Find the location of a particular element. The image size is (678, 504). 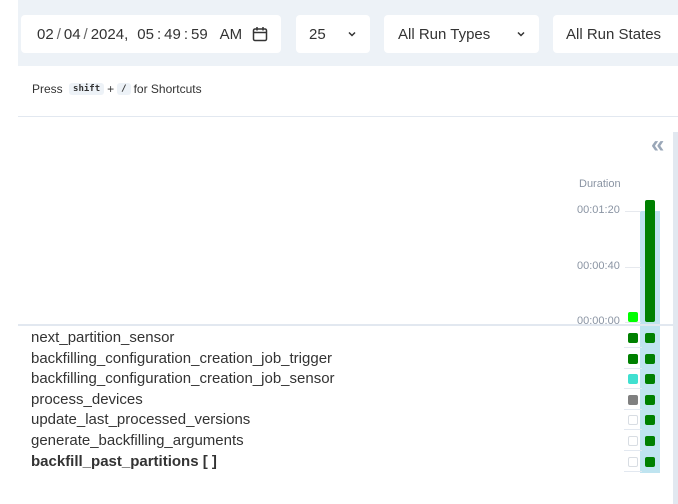

time-hour: 05 is located at coordinates (145, 34).